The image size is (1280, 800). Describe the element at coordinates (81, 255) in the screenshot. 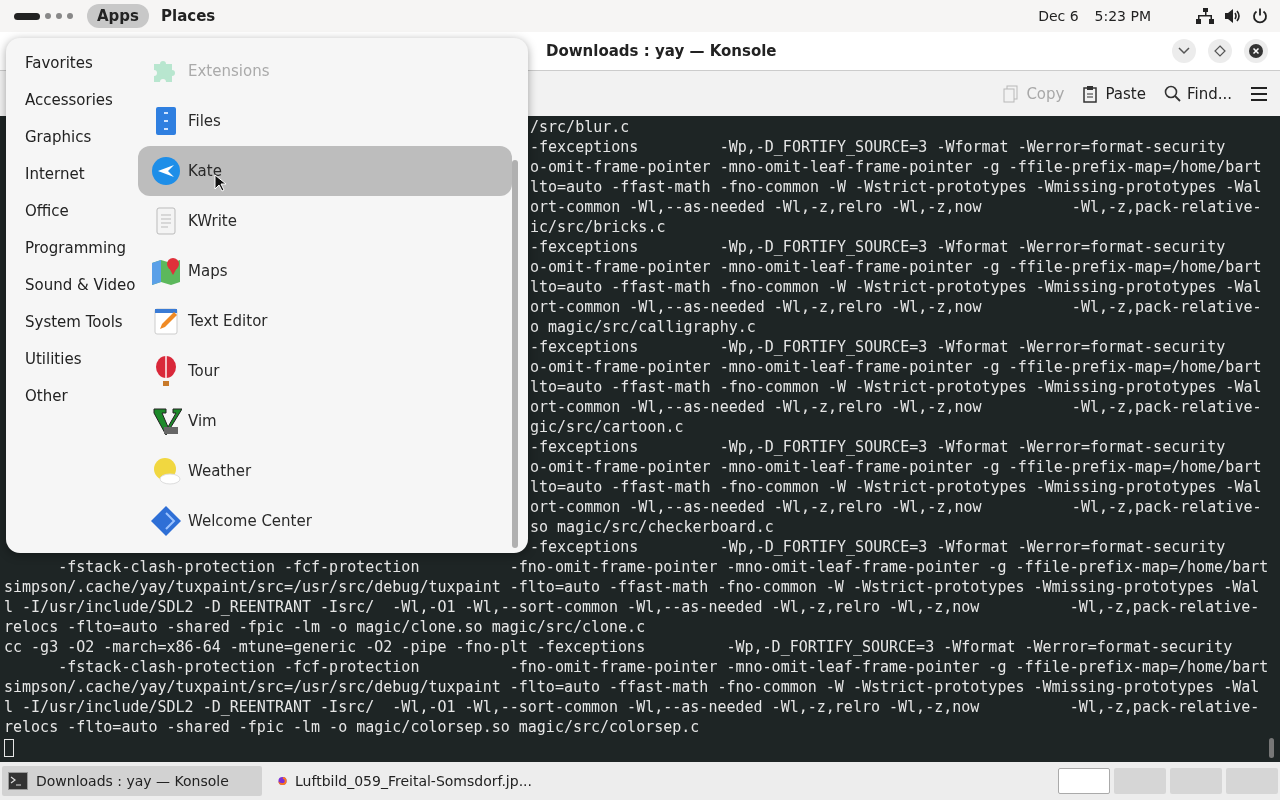

I see `category-item: Programming` at that location.